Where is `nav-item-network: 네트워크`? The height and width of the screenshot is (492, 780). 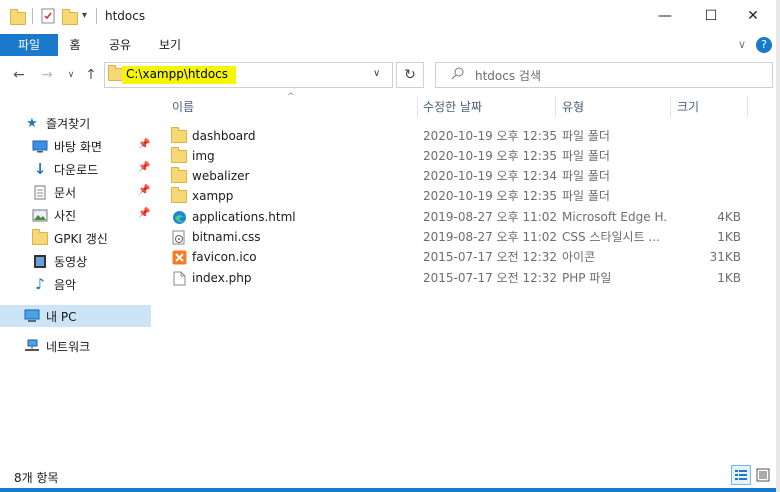
nav-item-network: 네트워크 is located at coordinates (99, 346).